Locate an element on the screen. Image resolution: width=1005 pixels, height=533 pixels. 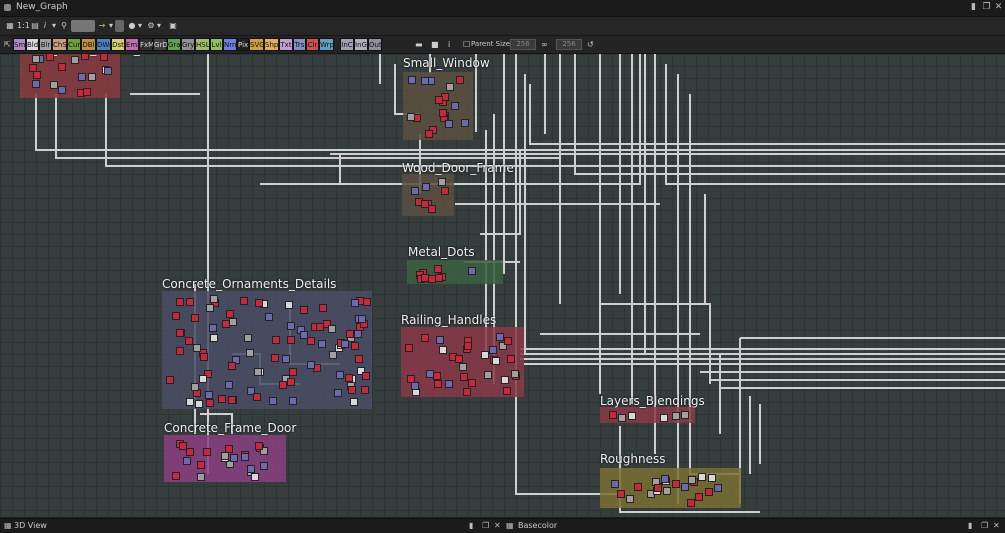
filter-chip-ing: InG is located at coordinates (361, 44).